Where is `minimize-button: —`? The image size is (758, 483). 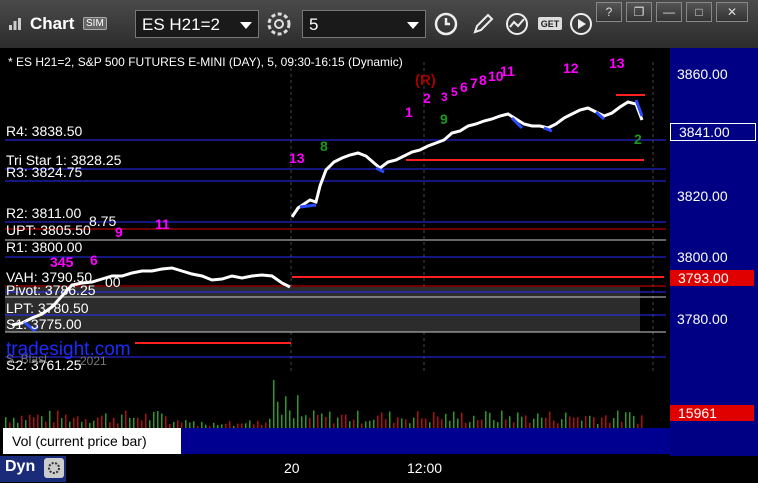 minimize-button: — is located at coordinates (669, 12).